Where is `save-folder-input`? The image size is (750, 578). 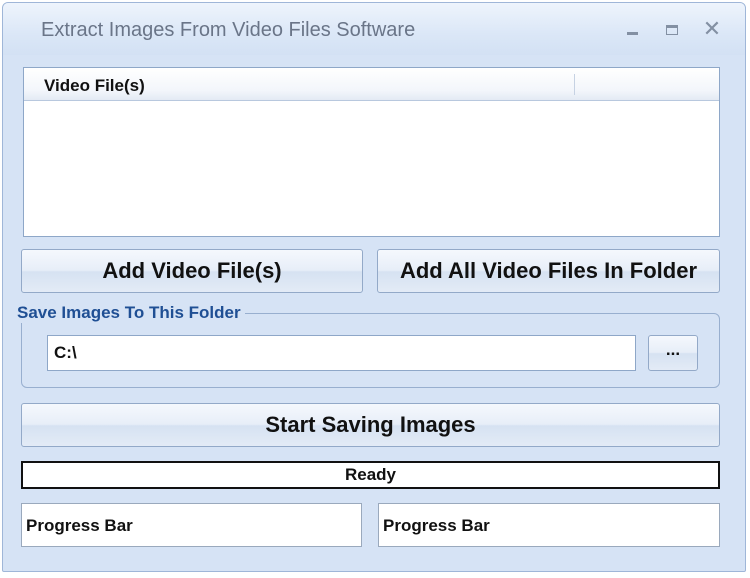
save-folder-input is located at coordinates (341, 353).